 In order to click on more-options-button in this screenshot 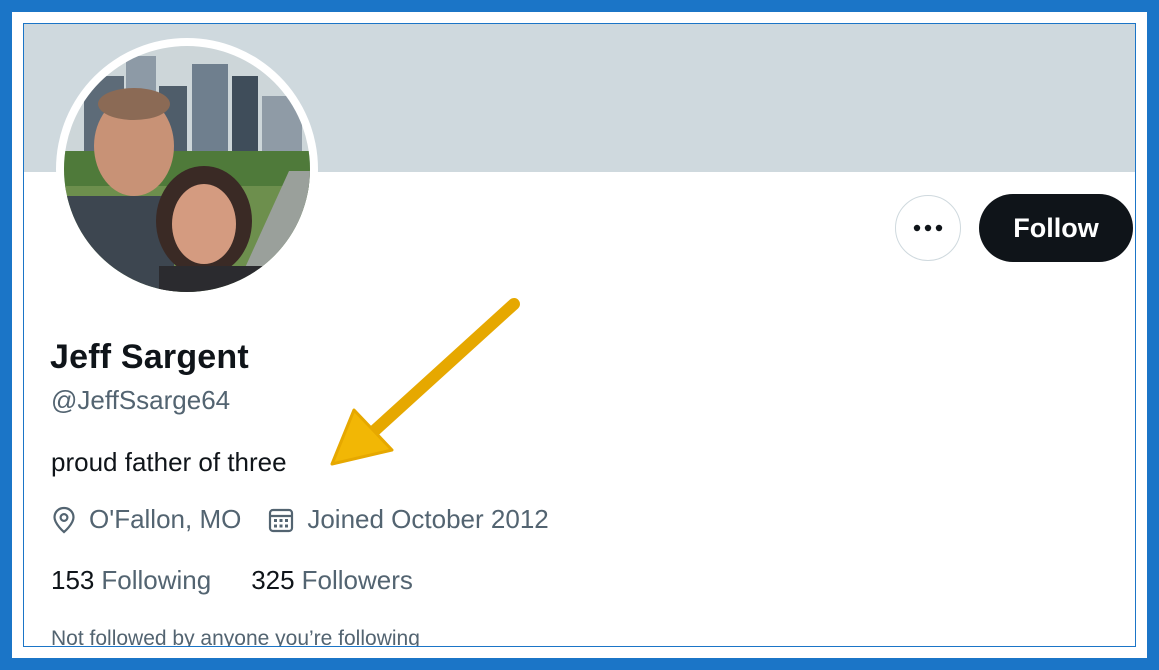, I will do `click(928, 228)`.